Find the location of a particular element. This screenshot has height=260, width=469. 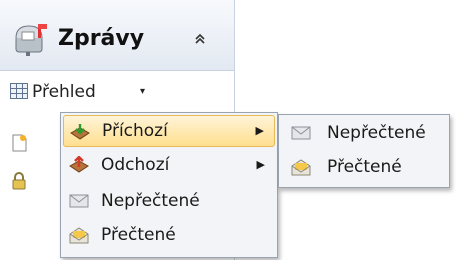

submenu-item-label: Přečtené is located at coordinates (364, 167).